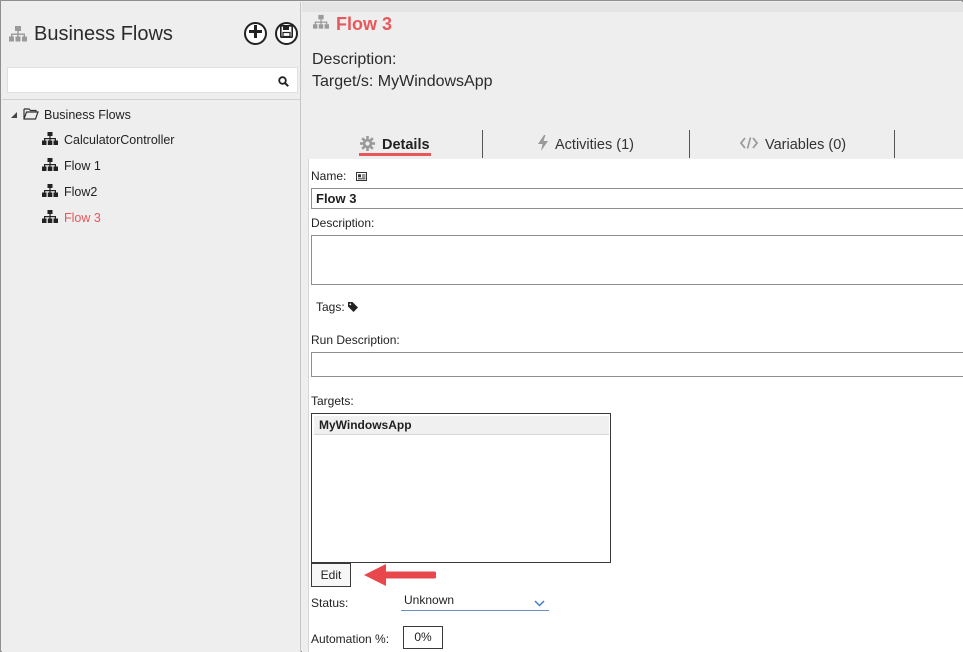  I want to click on tab-label: Activities (1), so click(594, 145).